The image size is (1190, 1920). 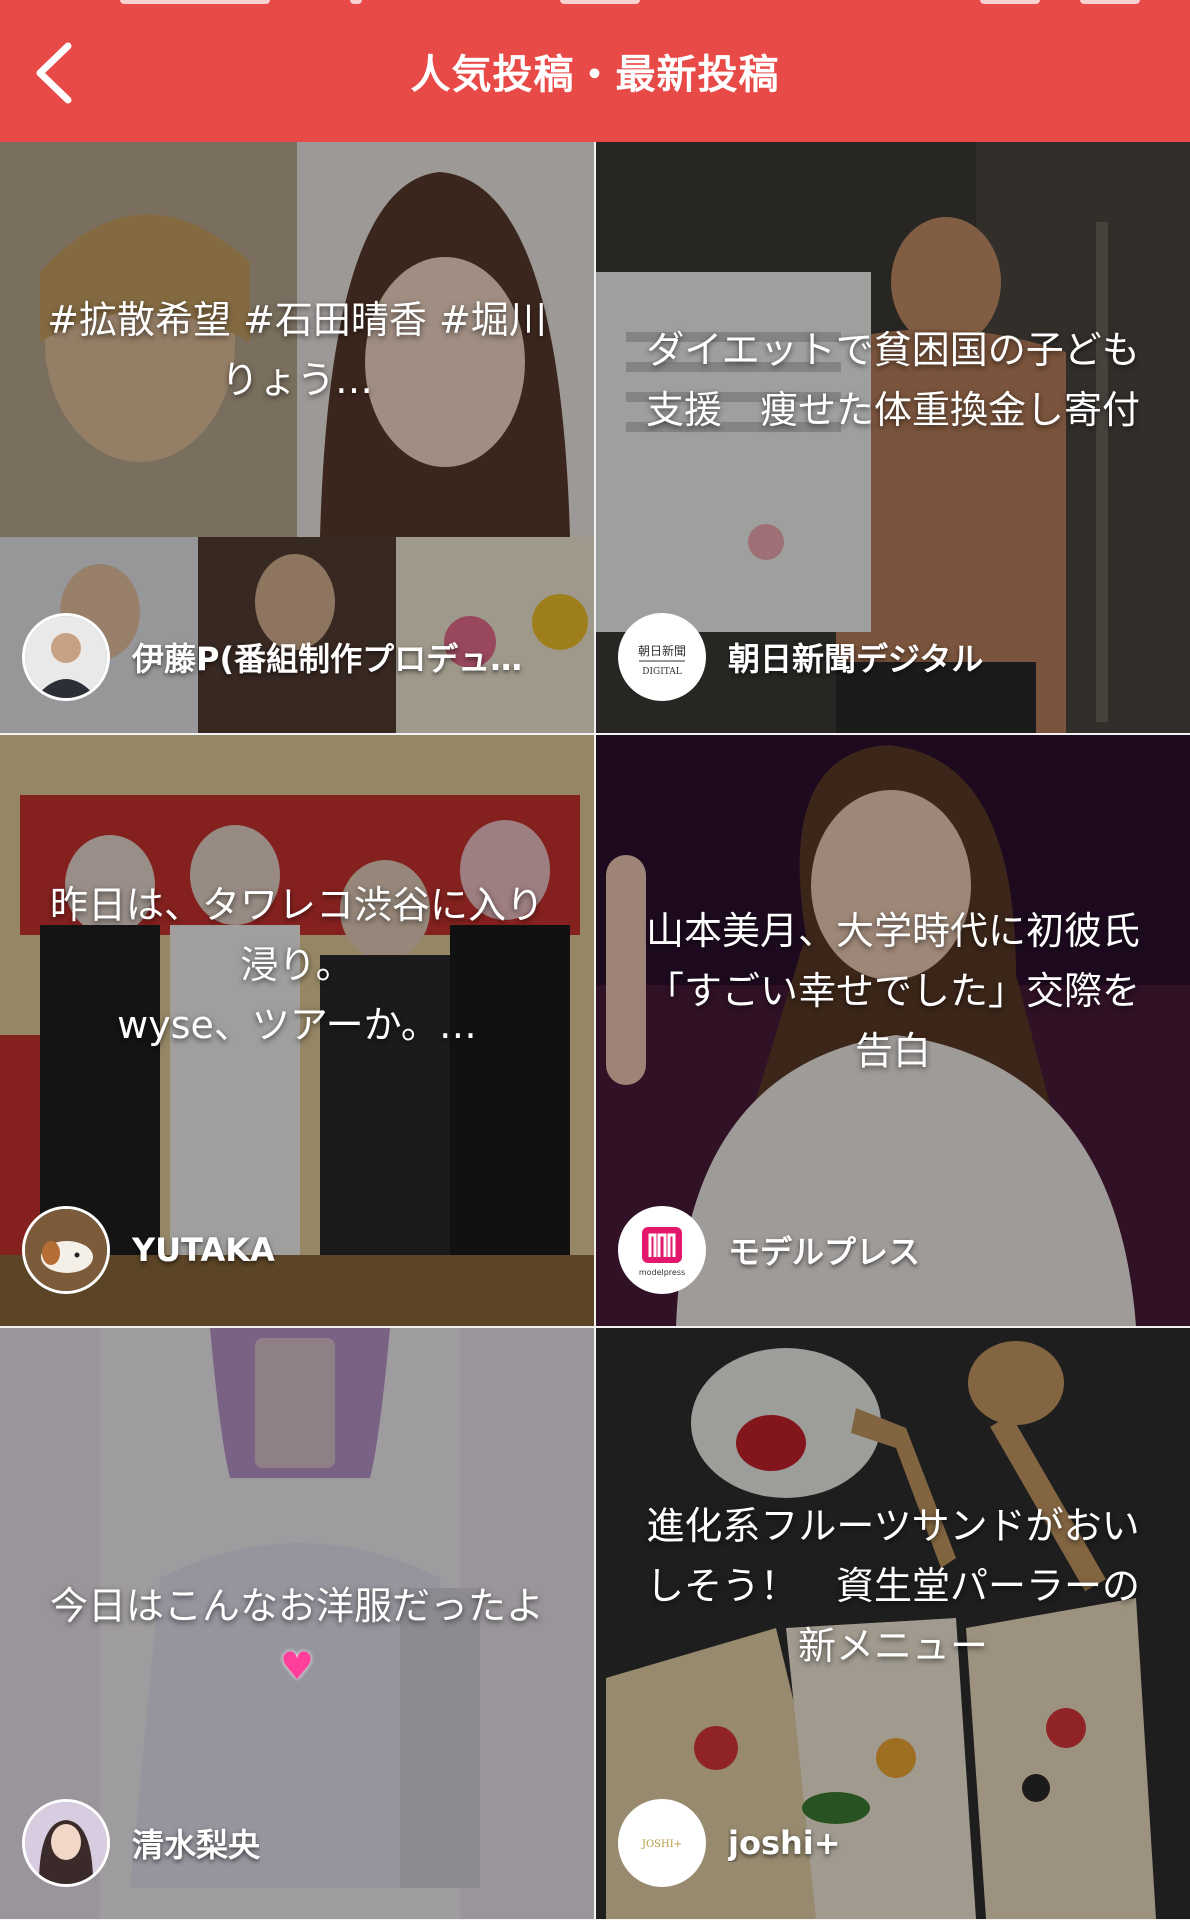 I want to click on page-title: 人気投稿・最新投稿, so click(x=595, y=75).